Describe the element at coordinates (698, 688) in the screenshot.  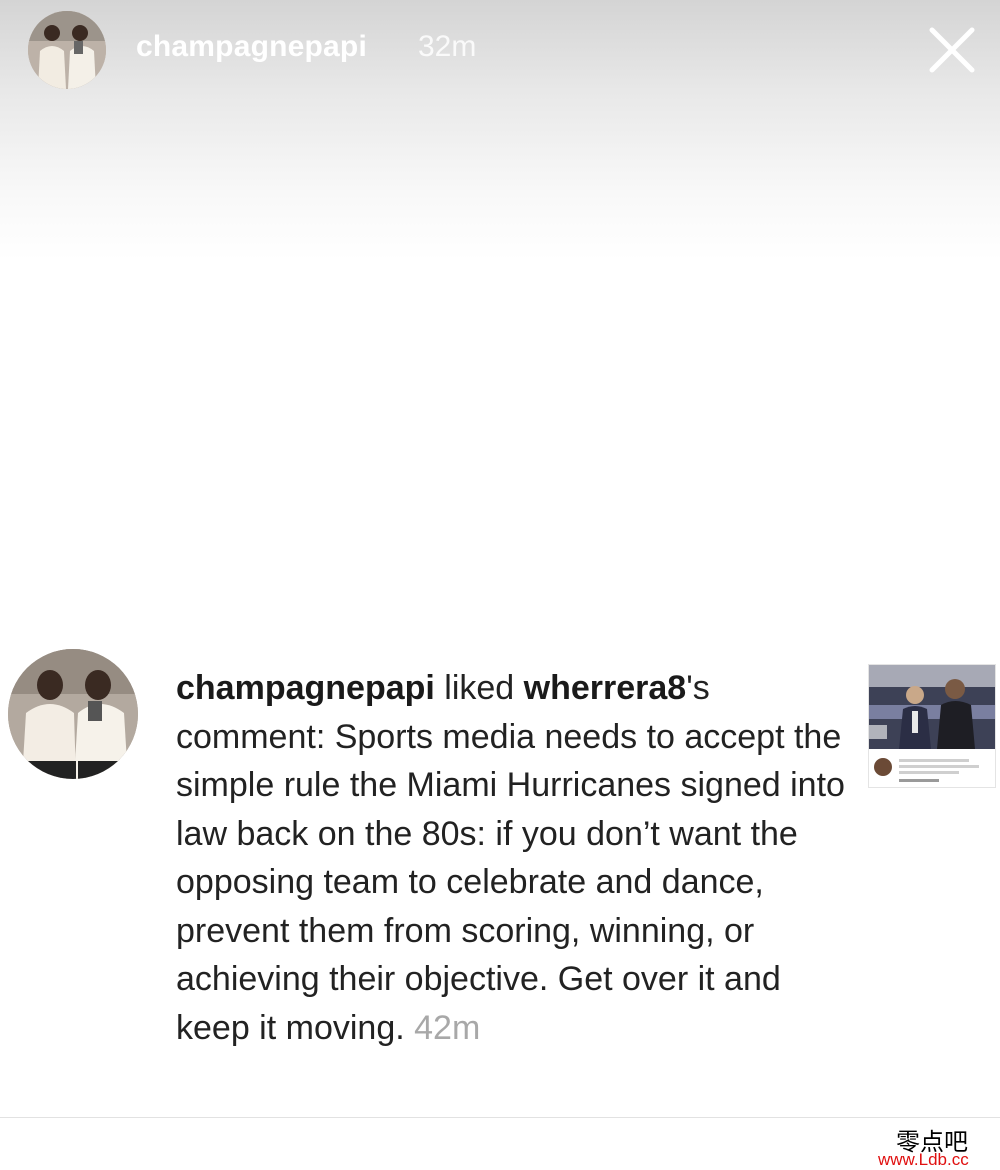
I see `possessive-suffix: 's` at that location.